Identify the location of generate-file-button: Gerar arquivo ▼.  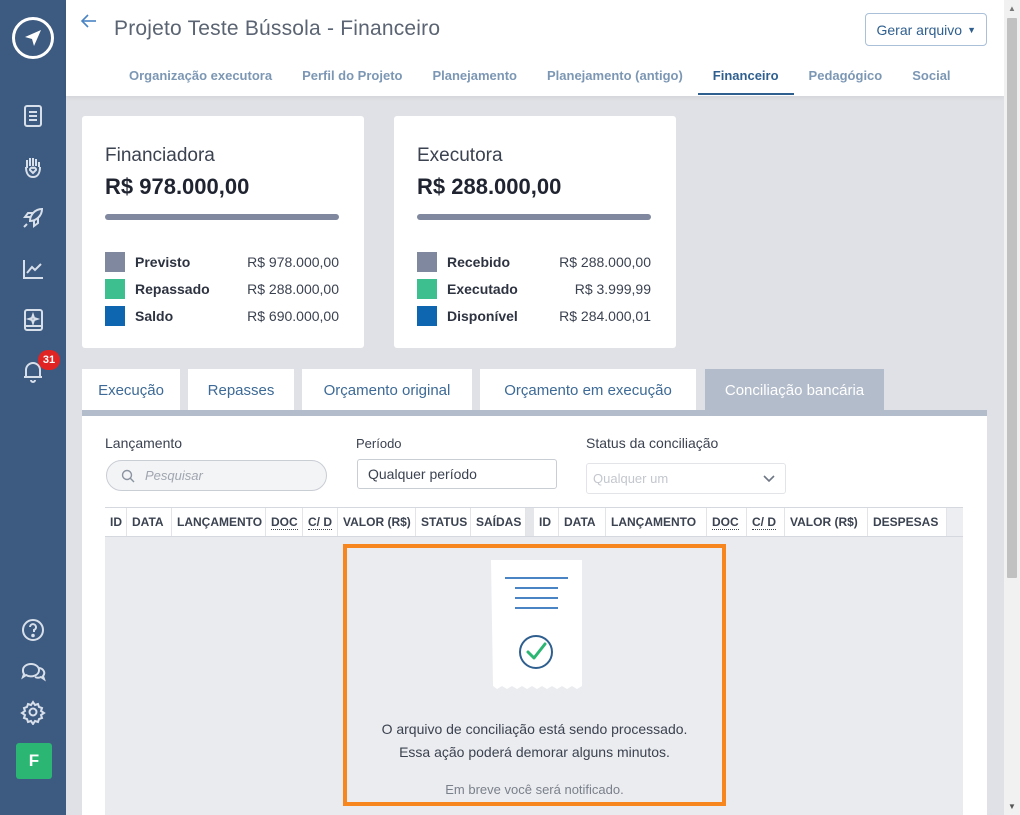
(926, 29).